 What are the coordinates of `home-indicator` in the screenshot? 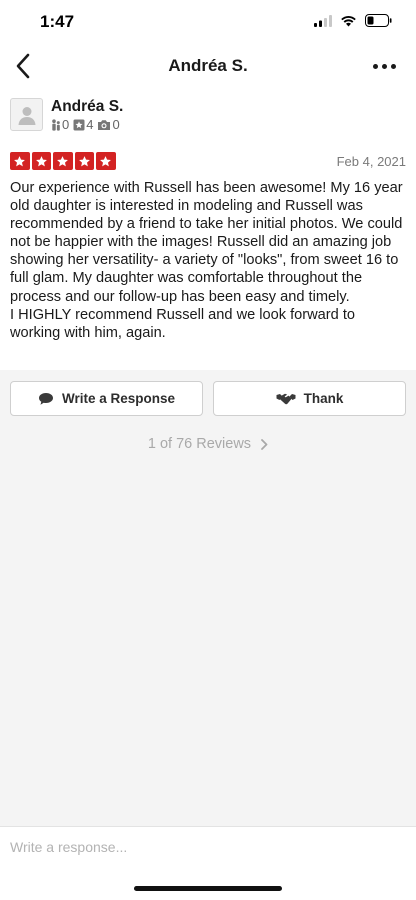 It's located at (208, 888).